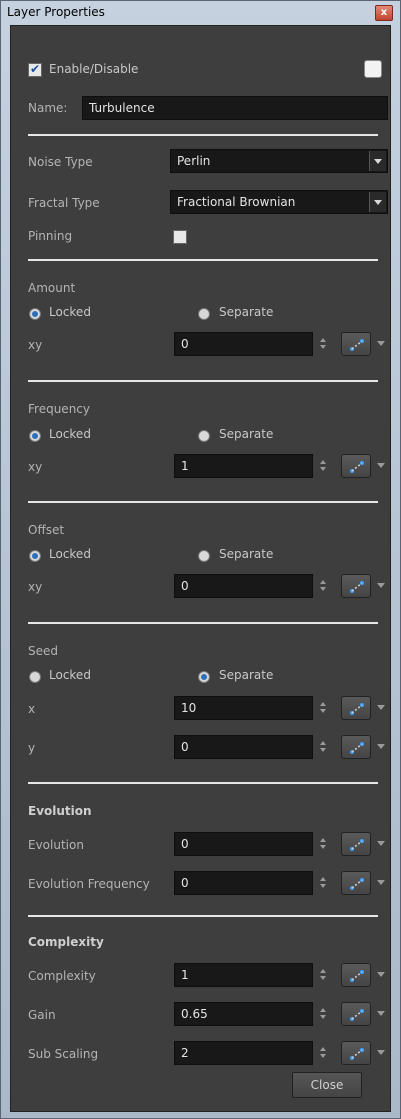 This screenshot has height=1119, width=401. Describe the element at coordinates (243, 883) in the screenshot. I see `evolution-frequency-field: 0` at that location.